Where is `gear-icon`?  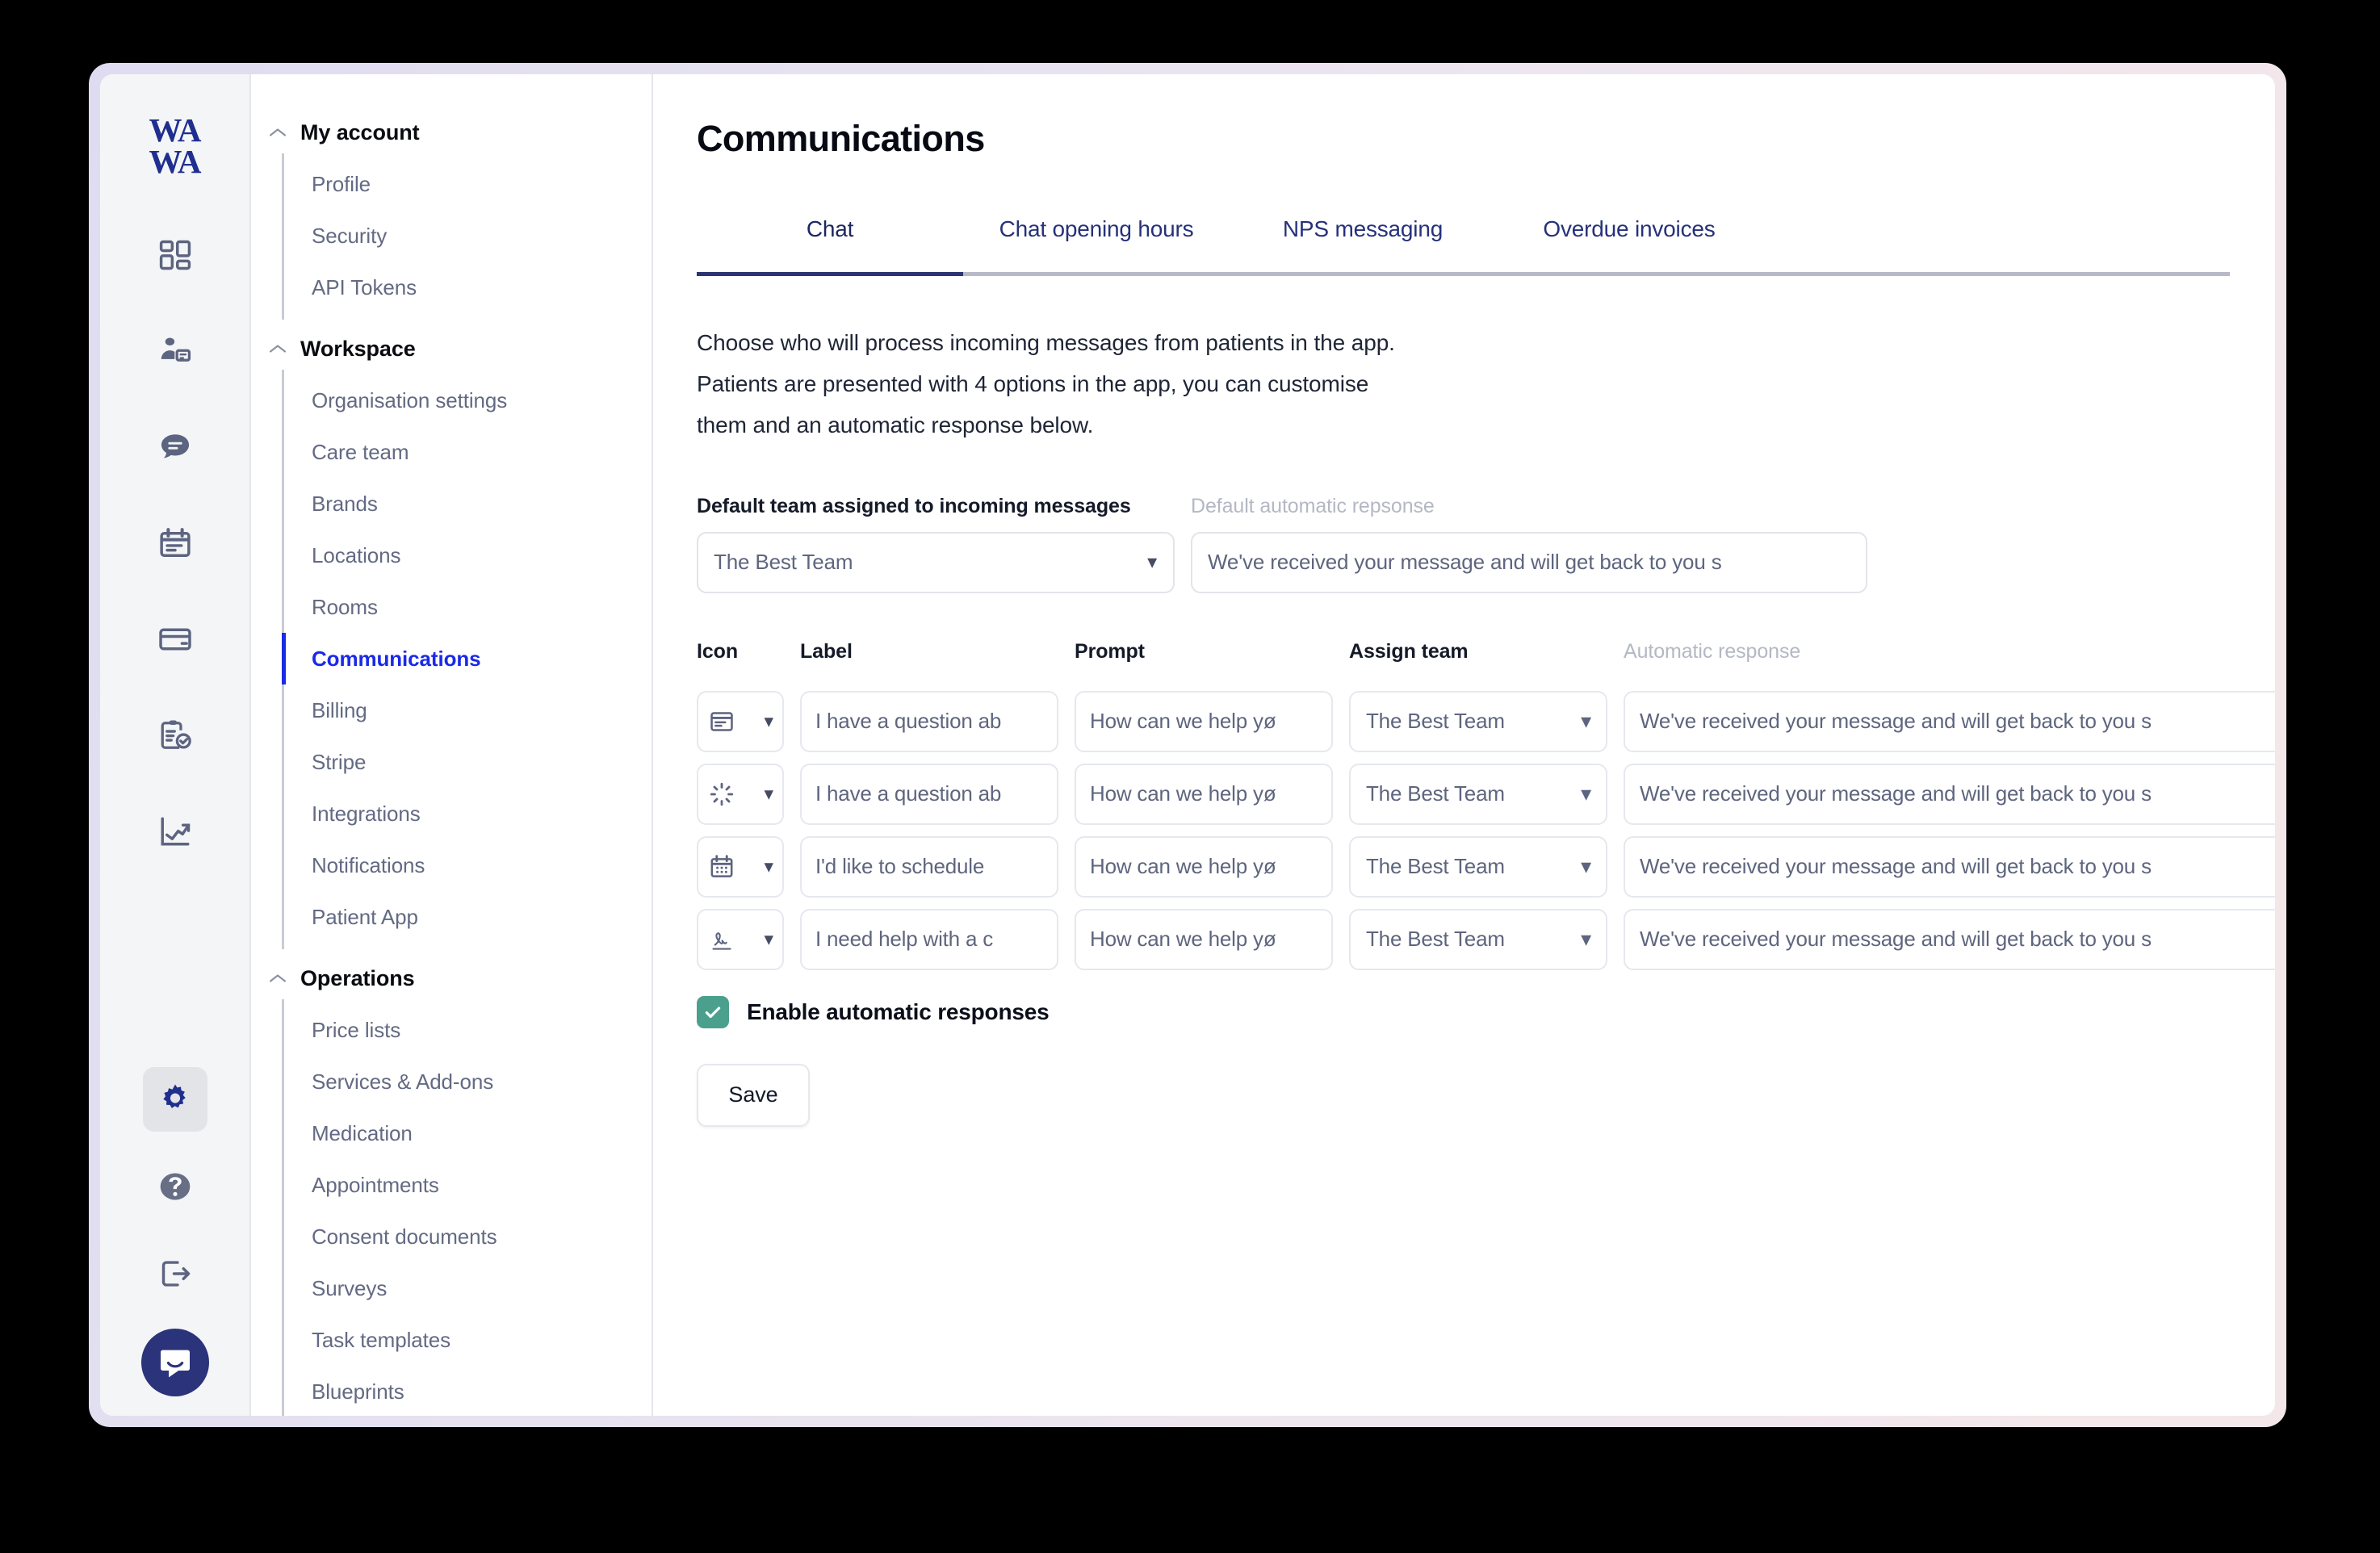 gear-icon is located at coordinates (174, 1099).